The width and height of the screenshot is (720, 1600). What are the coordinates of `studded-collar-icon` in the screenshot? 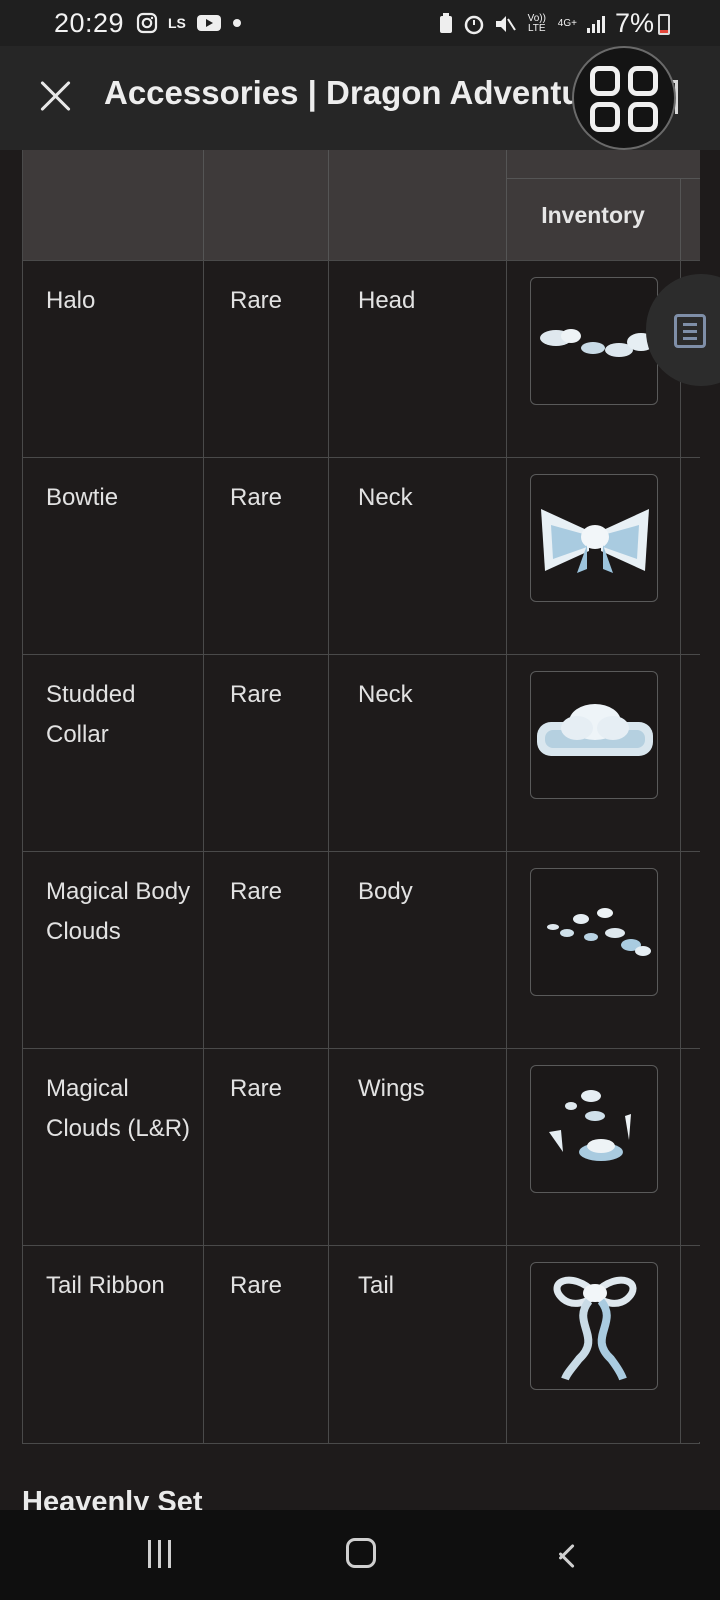 It's located at (594, 735).